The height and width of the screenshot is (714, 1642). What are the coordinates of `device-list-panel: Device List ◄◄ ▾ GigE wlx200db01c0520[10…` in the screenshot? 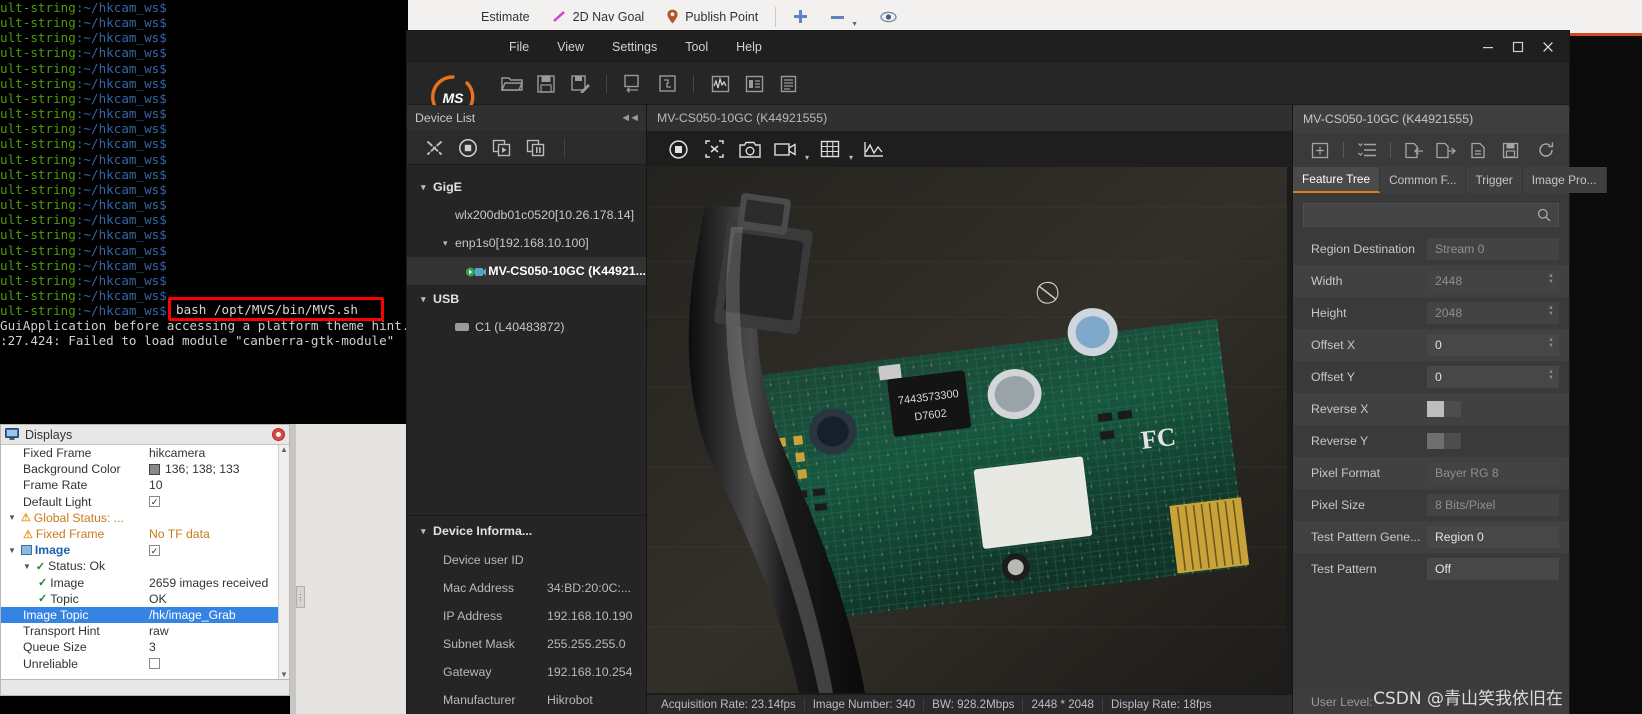 It's located at (527, 409).